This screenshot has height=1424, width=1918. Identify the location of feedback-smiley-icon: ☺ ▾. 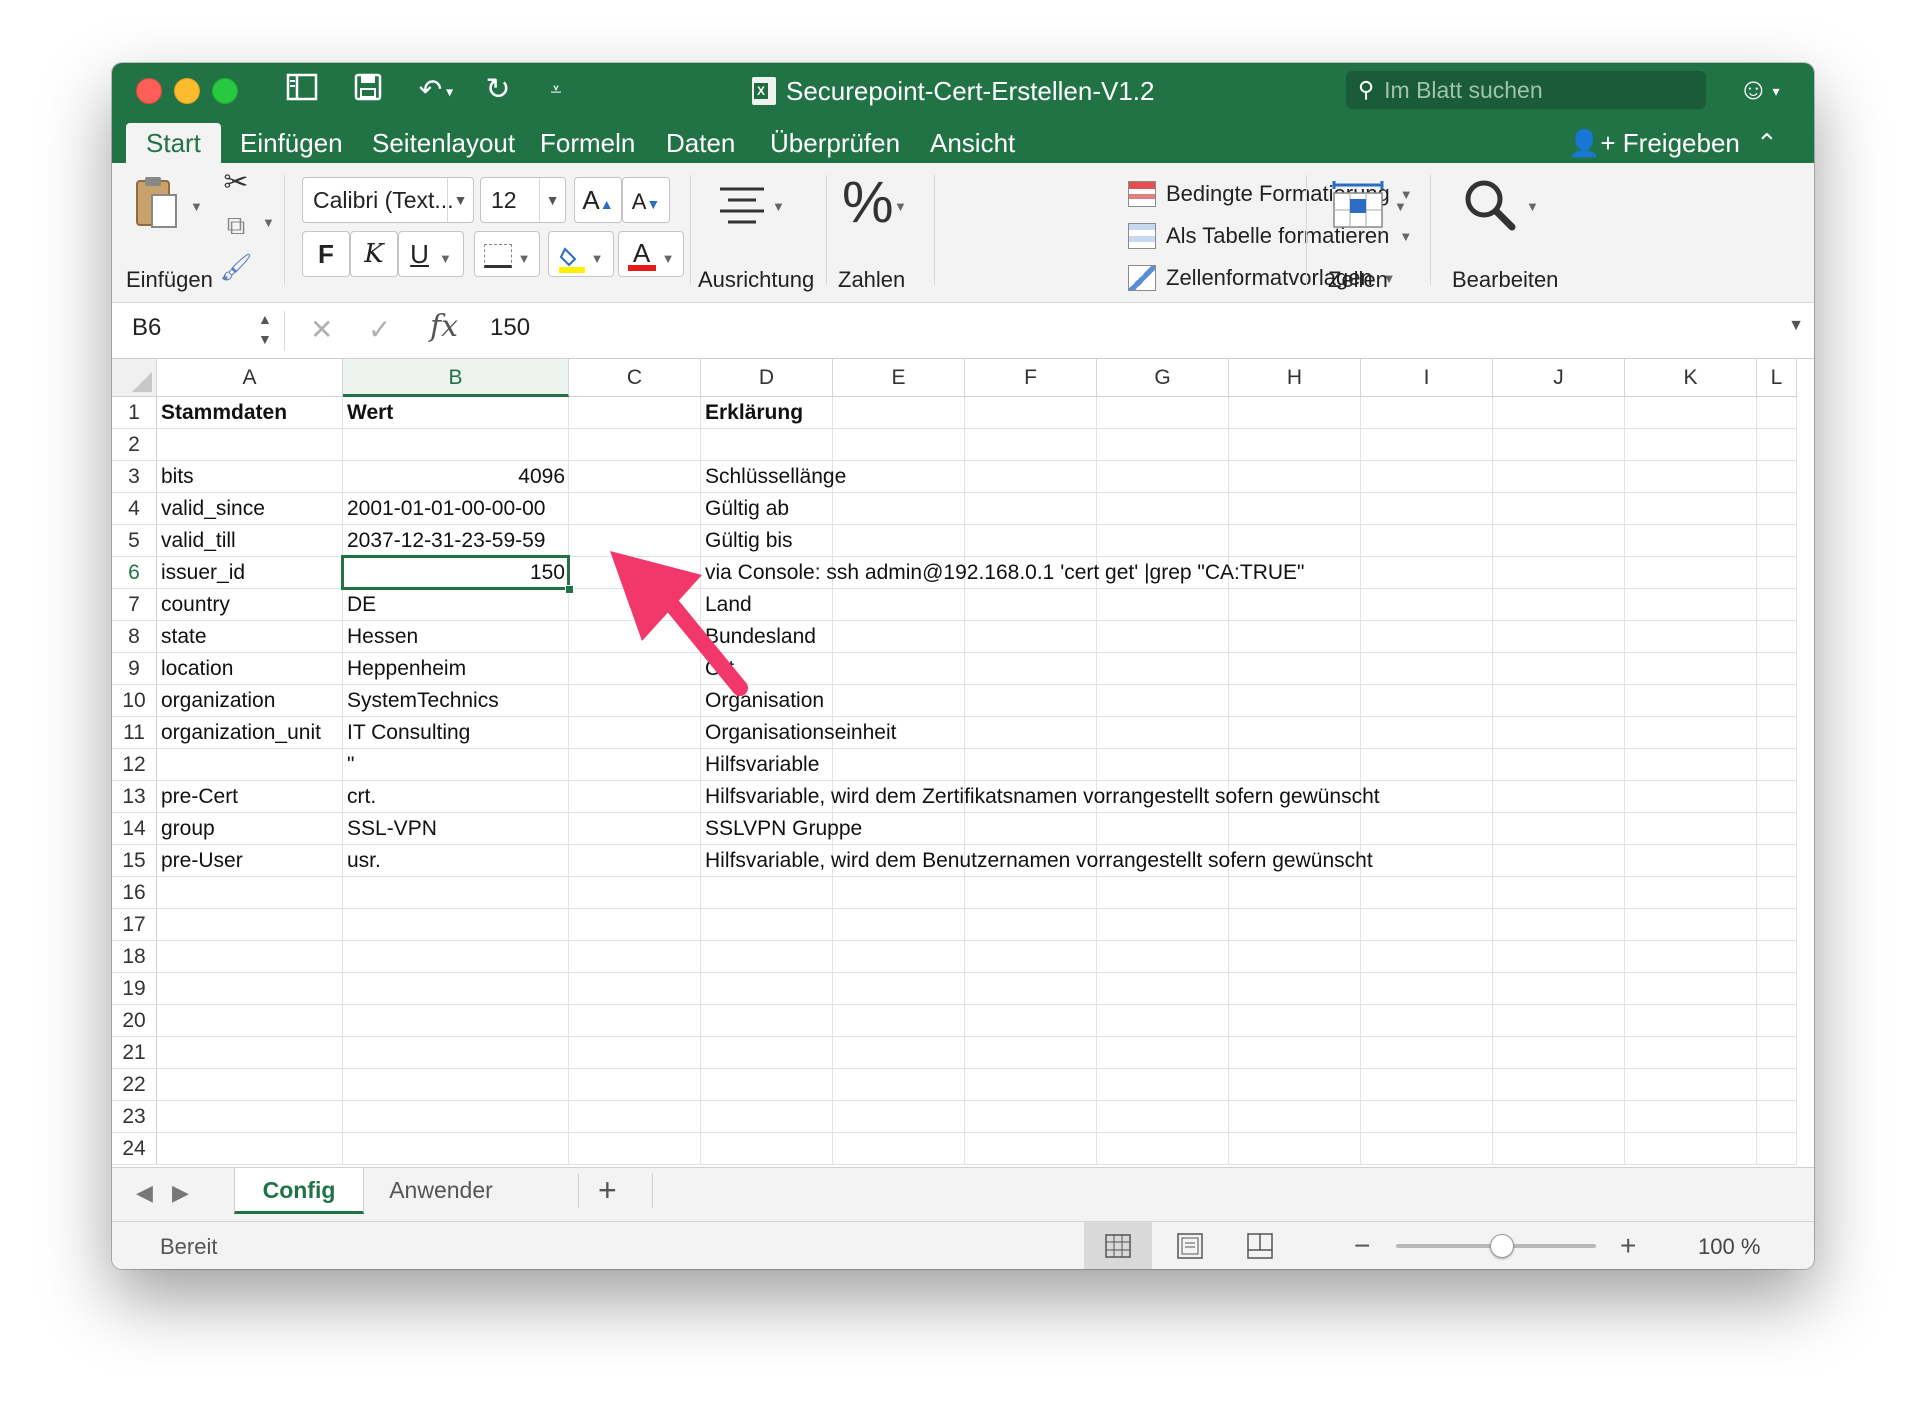
(1759, 90).